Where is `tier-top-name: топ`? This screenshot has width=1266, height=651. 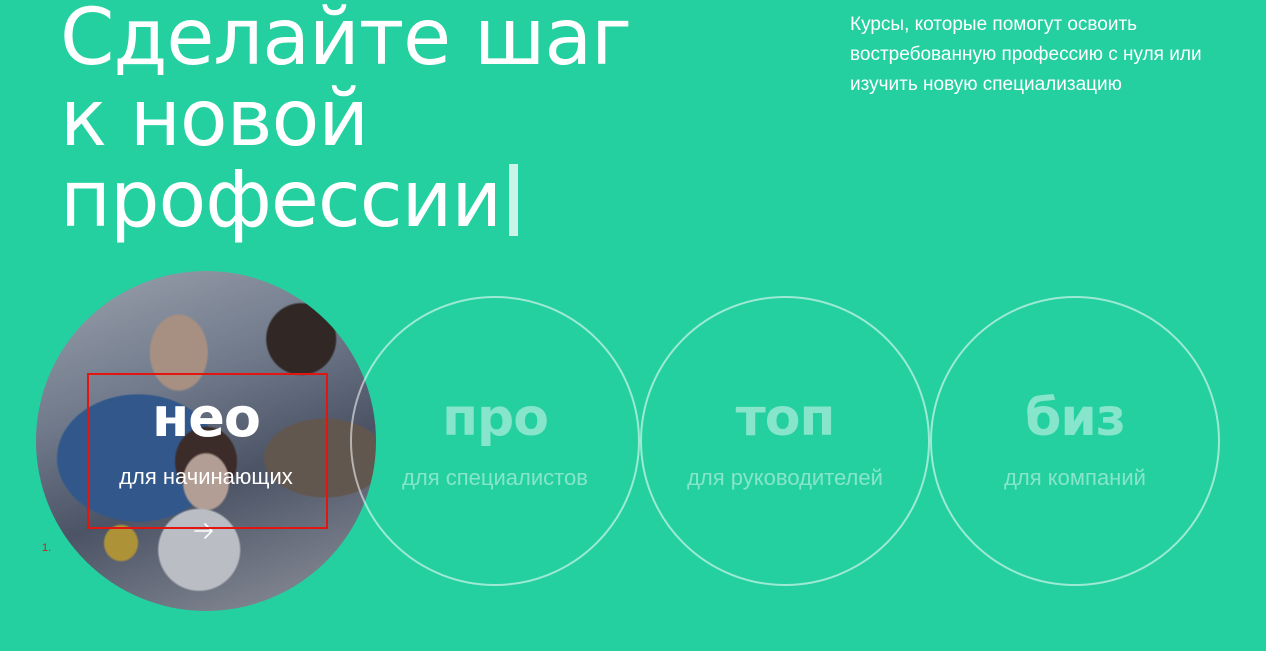 tier-top-name: топ is located at coordinates (785, 418).